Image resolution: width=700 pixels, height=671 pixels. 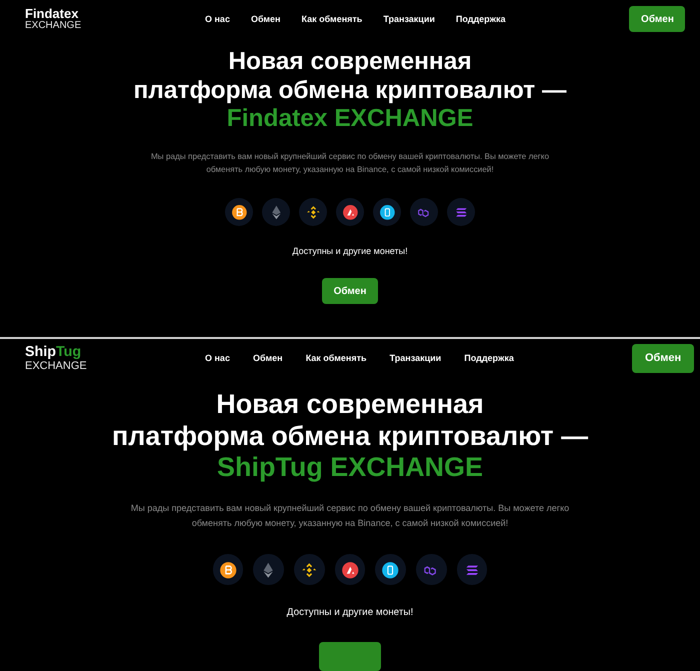 I want to click on exchange-button, so click(x=350, y=656).